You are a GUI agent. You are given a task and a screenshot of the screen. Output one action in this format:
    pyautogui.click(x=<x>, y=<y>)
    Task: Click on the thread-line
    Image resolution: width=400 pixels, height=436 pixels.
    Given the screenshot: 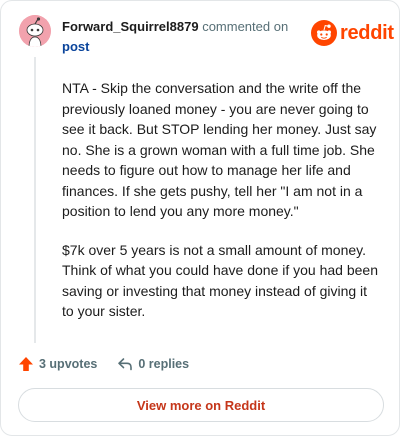 What is the action you would take?
    pyautogui.click(x=35, y=200)
    